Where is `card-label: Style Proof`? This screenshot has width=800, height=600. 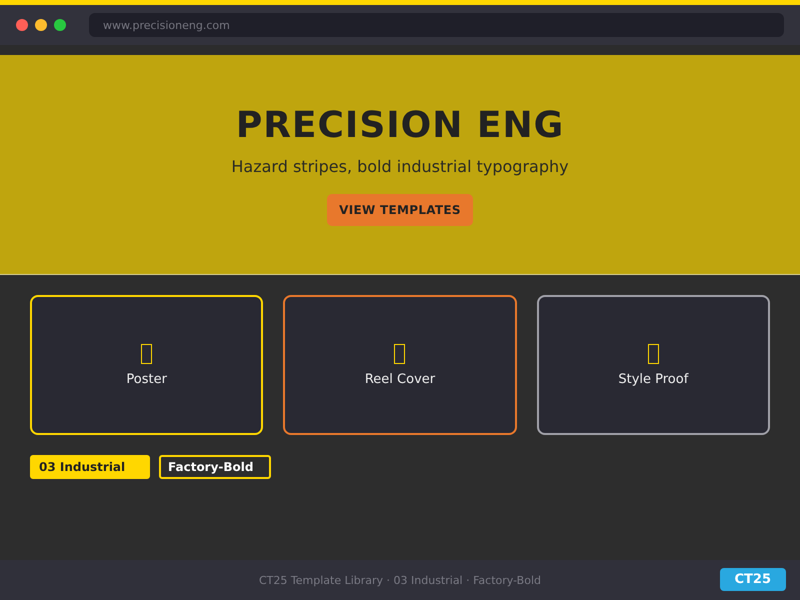
card-label: Style Proof is located at coordinates (653, 379).